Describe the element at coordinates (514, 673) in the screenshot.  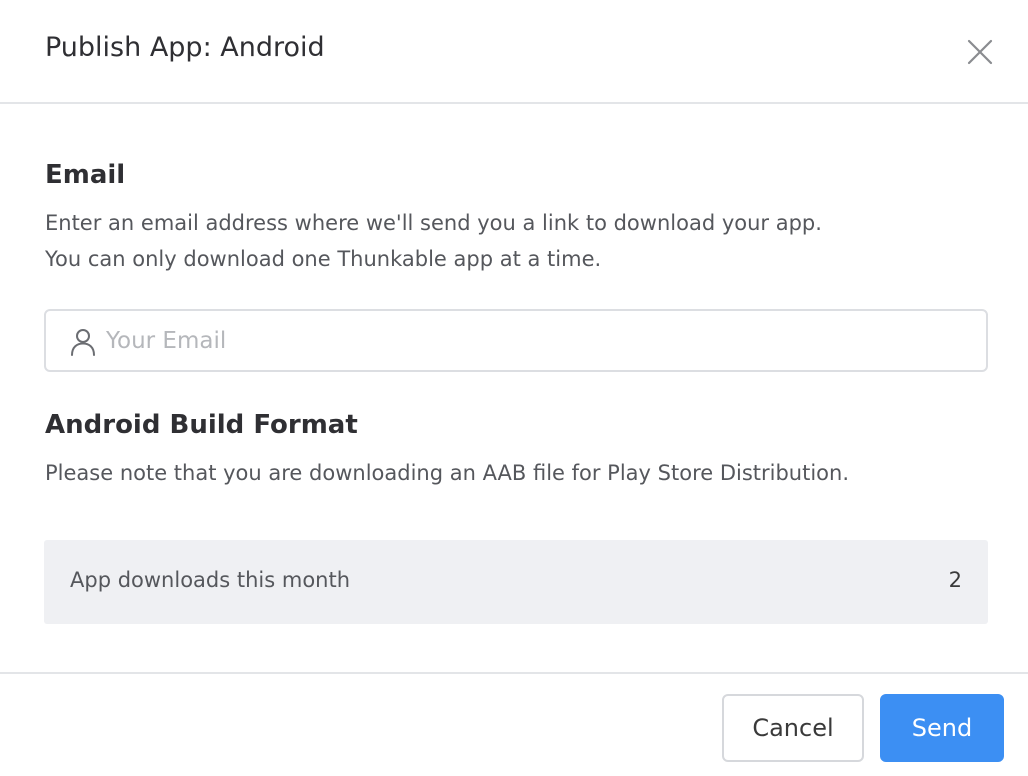
I see `footer-divider` at that location.